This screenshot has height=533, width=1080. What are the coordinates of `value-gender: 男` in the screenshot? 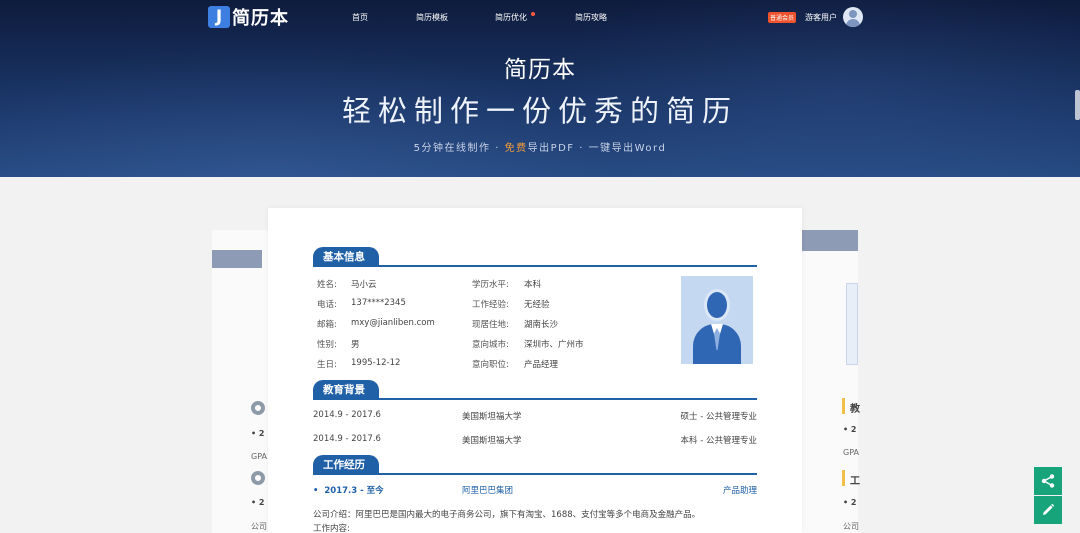 It's located at (355, 345).